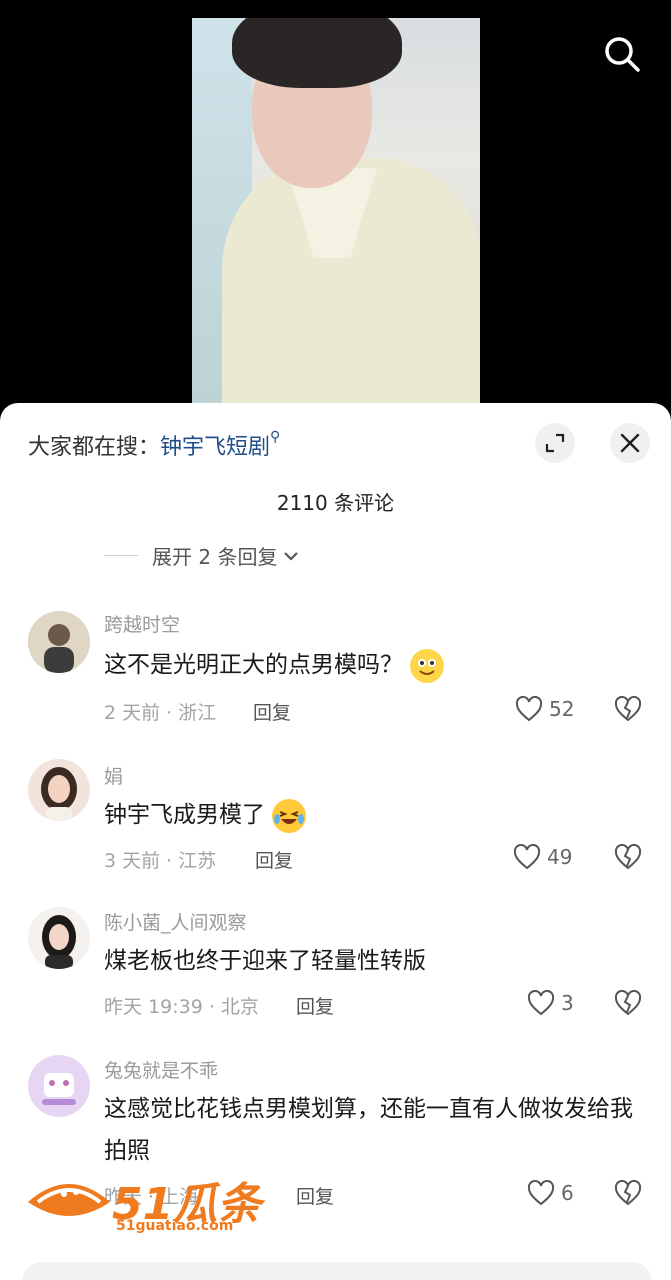 This screenshot has width=671, height=1280. I want to click on expand-button, so click(555, 443).